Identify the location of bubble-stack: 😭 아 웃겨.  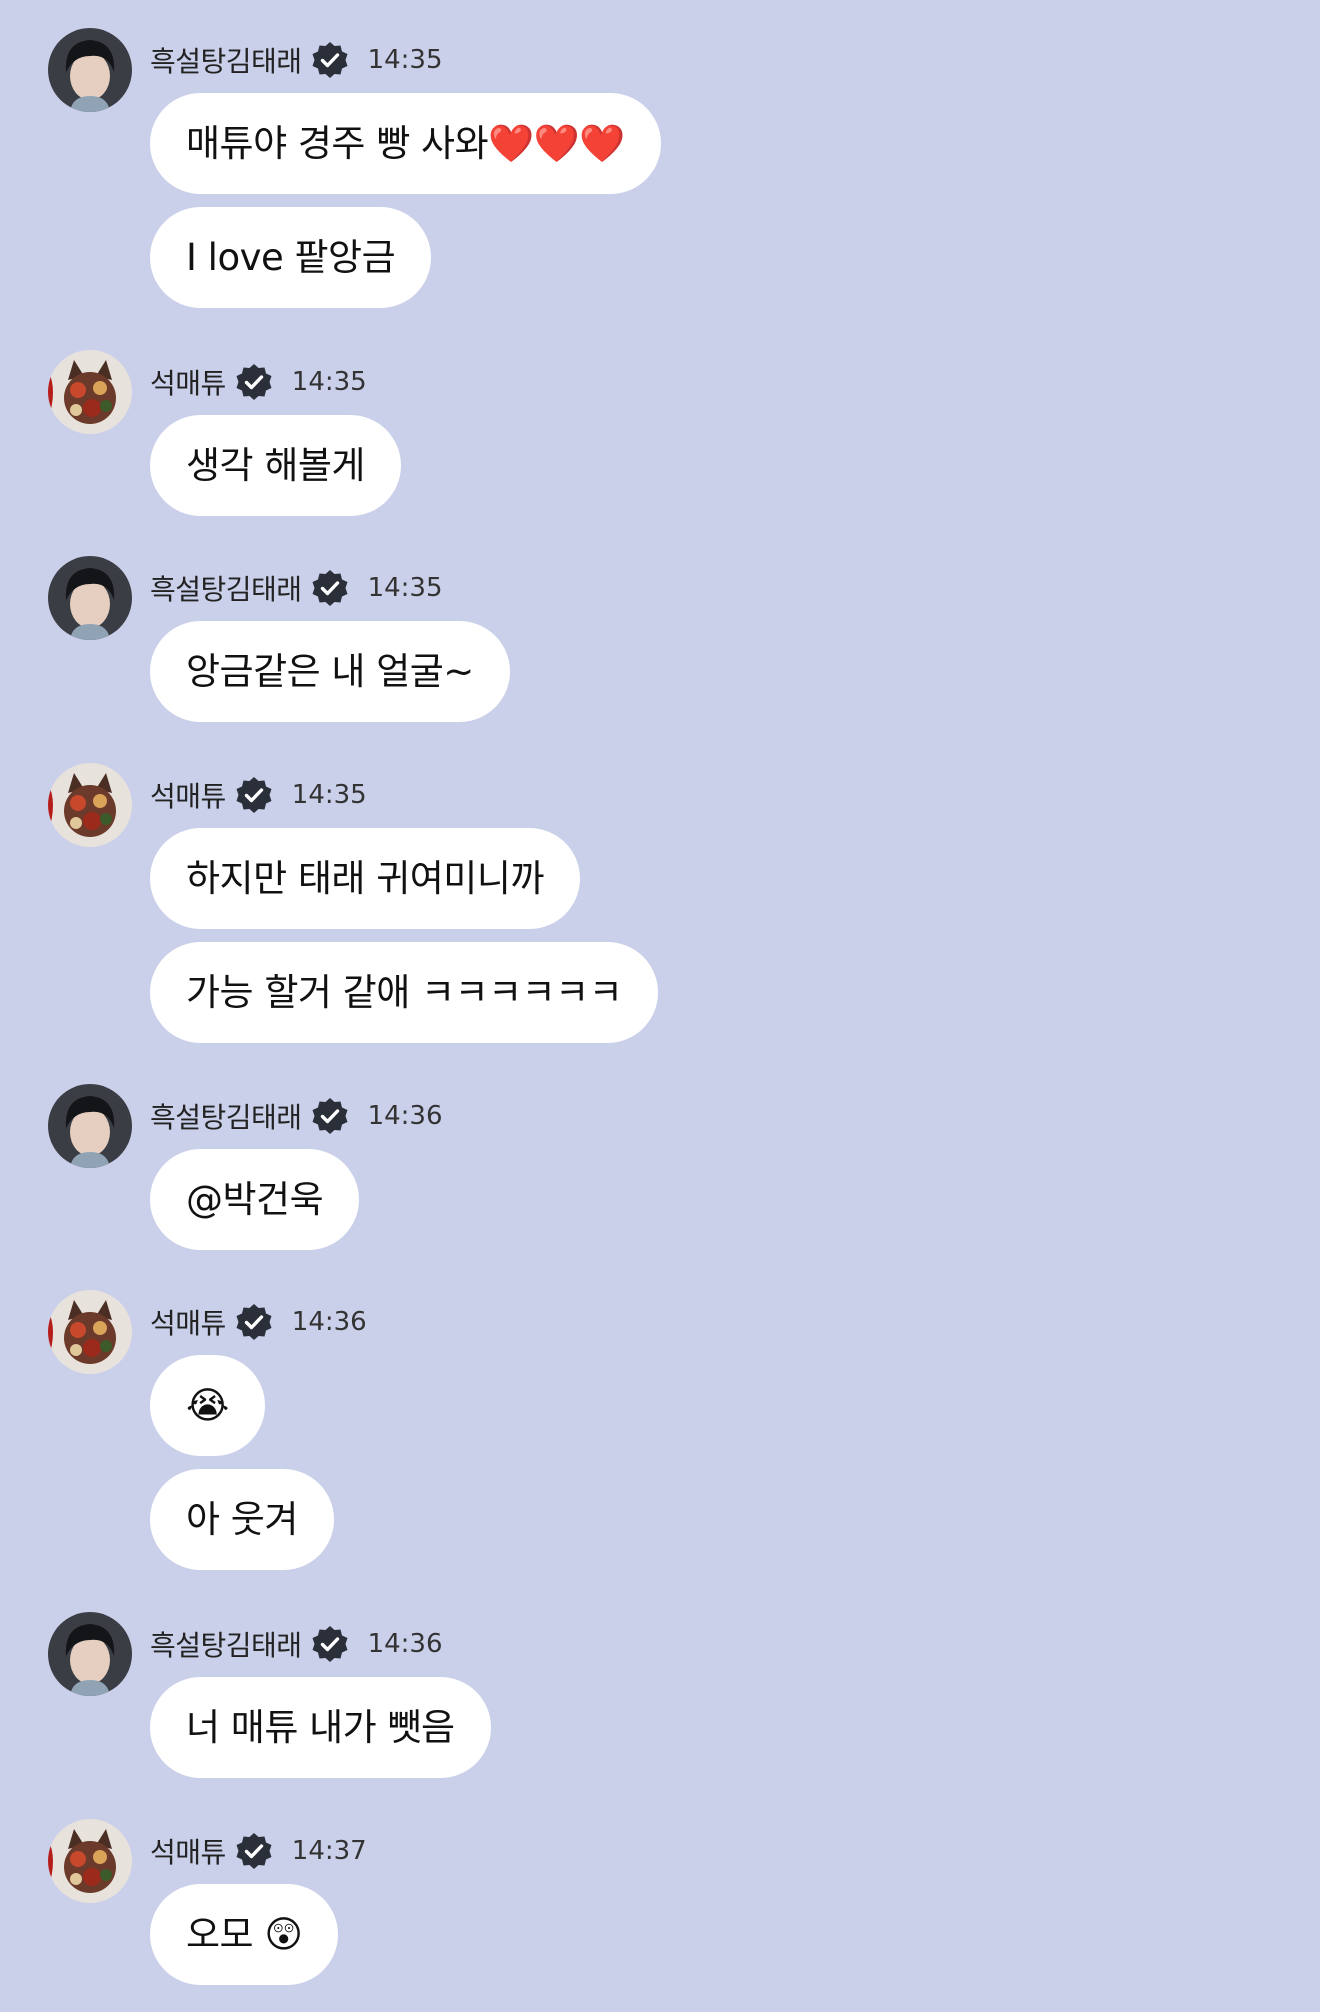
(242, 1469).